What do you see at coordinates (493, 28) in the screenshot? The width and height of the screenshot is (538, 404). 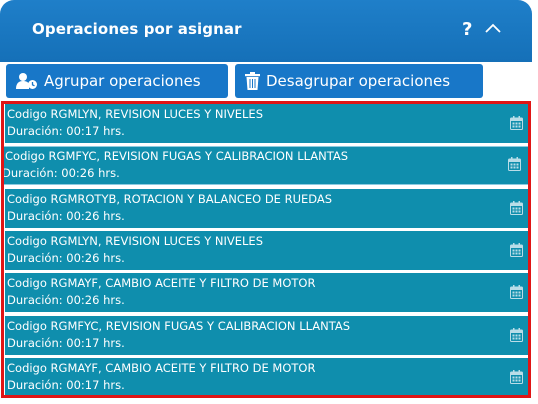 I see `chevron-up-icon` at bounding box center [493, 28].